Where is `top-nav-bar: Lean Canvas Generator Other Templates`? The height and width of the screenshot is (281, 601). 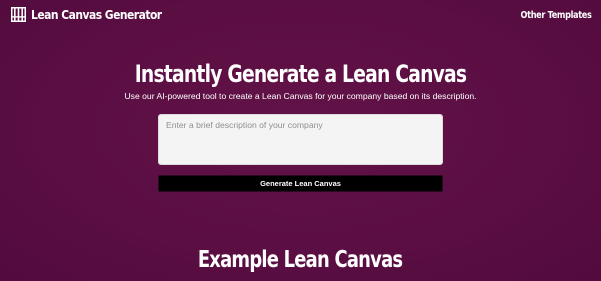 top-nav-bar: Lean Canvas Generator Other Templates is located at coordinates (300, 16).